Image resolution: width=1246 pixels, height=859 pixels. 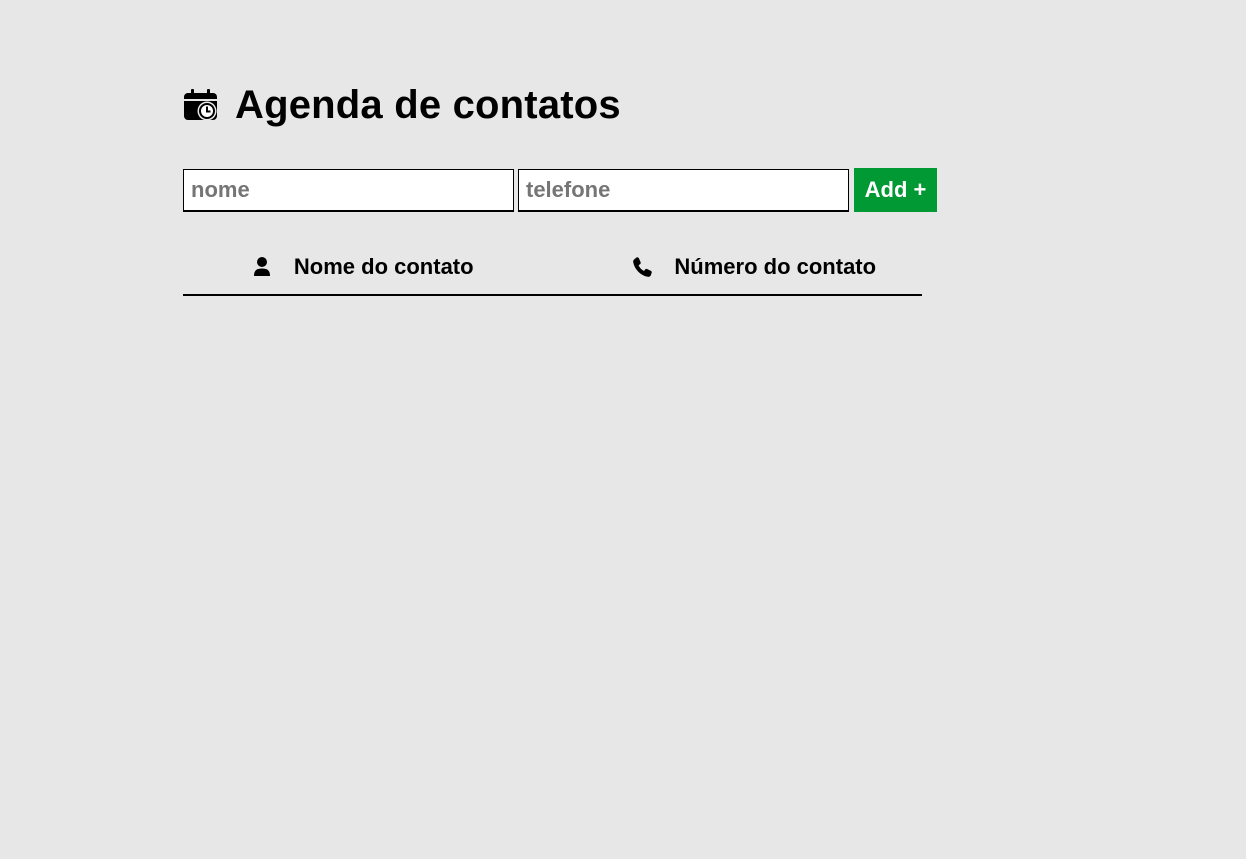 I want to click on phone-input, so click(x=683, y=190).